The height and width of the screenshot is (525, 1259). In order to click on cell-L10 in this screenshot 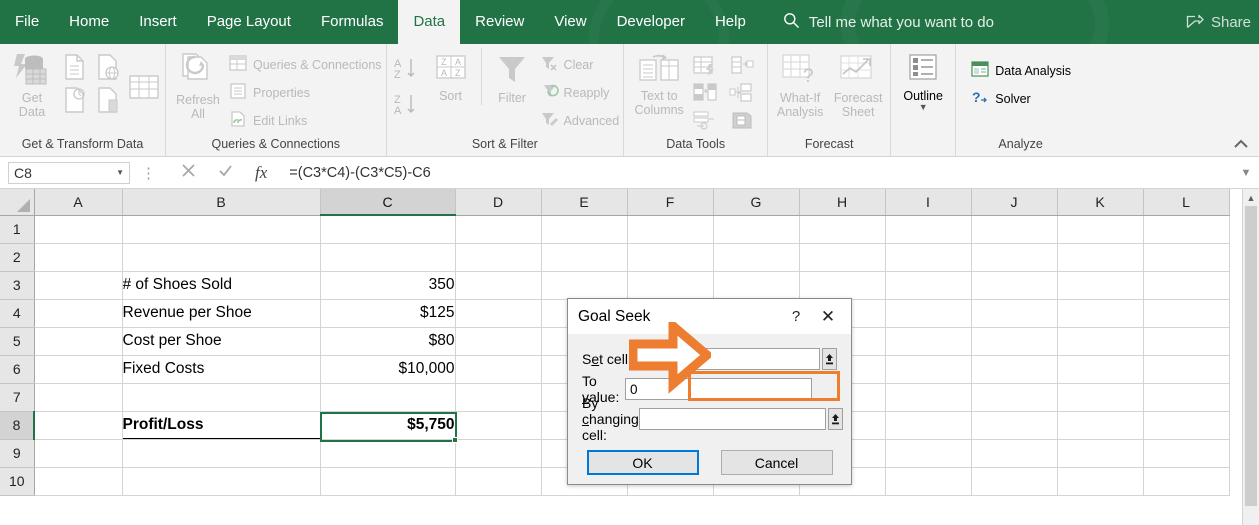, I will do `click(1186, 481)`.